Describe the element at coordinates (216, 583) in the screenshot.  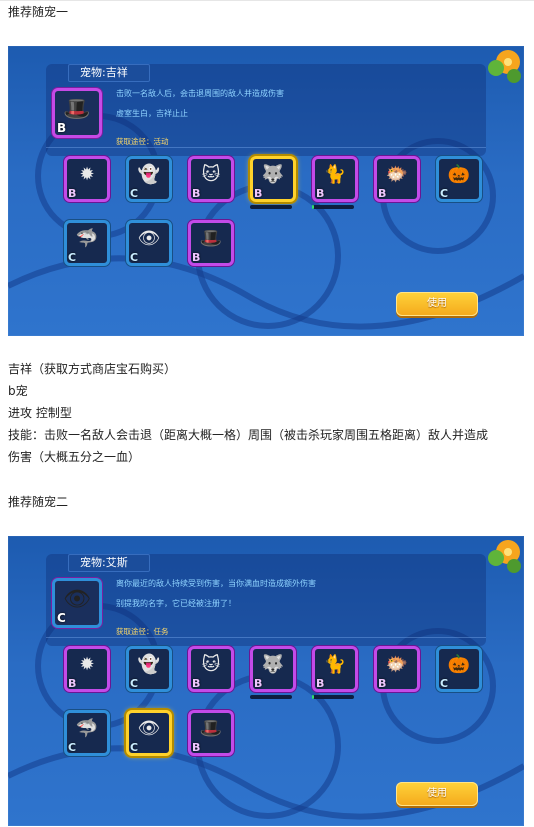
I see `skill-description-line-1: 离你最近的敌人持续受到伤害，当你满血时造成额外伤害` at that location.